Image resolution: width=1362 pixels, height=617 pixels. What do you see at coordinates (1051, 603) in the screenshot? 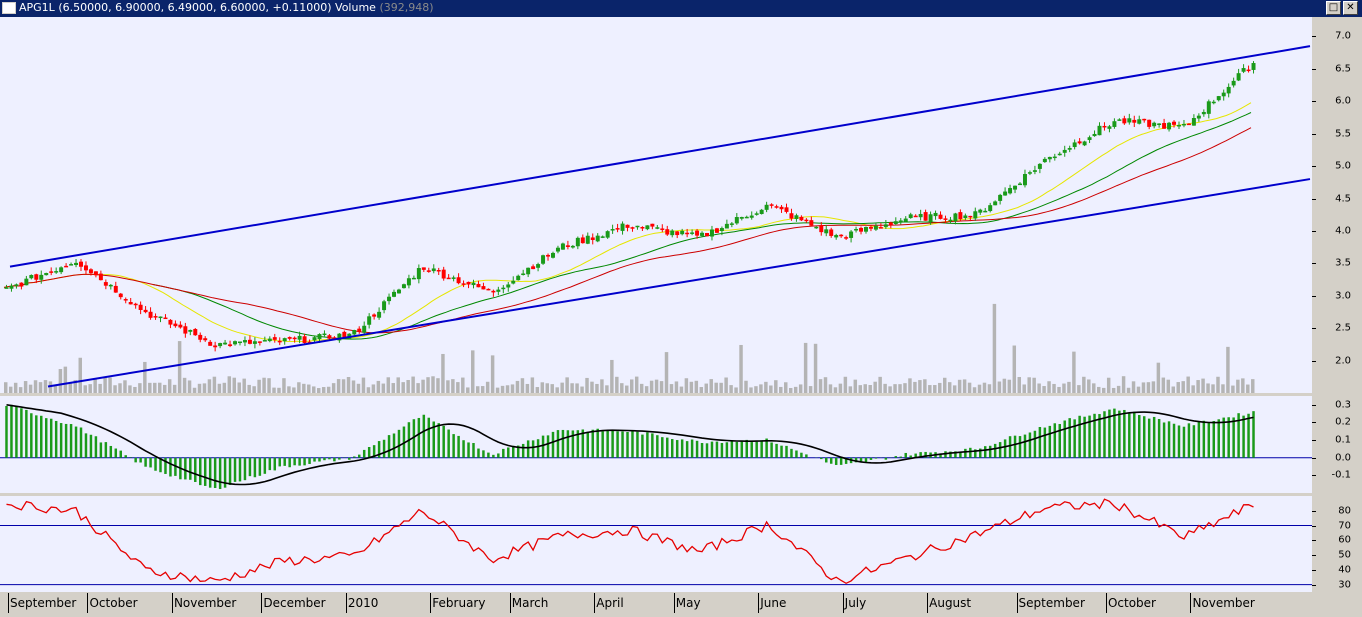
I see `month-label: September` at bounding box center [1051, 603].